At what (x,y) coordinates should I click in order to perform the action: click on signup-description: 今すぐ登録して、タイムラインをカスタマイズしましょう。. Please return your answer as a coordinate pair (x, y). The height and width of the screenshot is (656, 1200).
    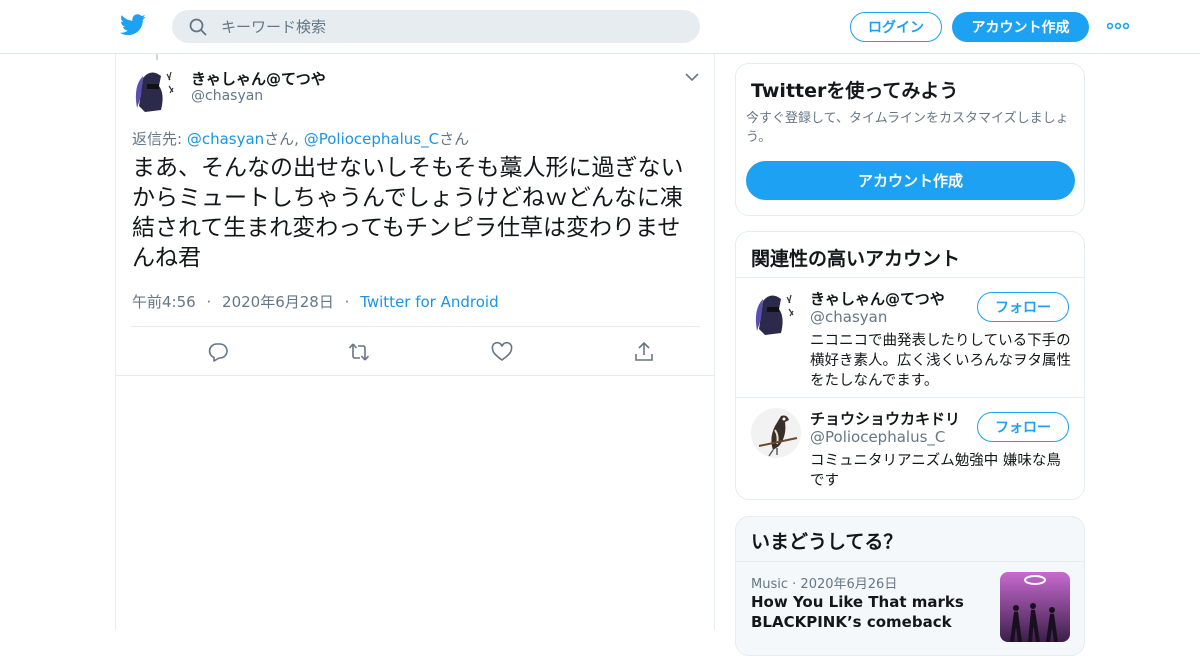
    Looking at the image, I should click on (907, 128).